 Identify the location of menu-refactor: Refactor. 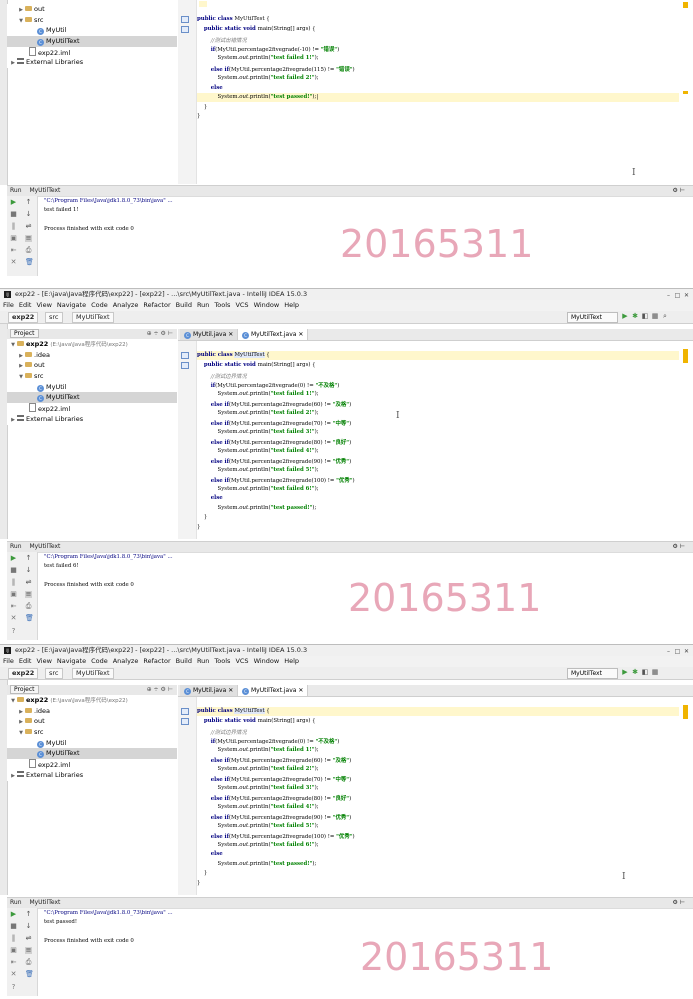
(156, 305).